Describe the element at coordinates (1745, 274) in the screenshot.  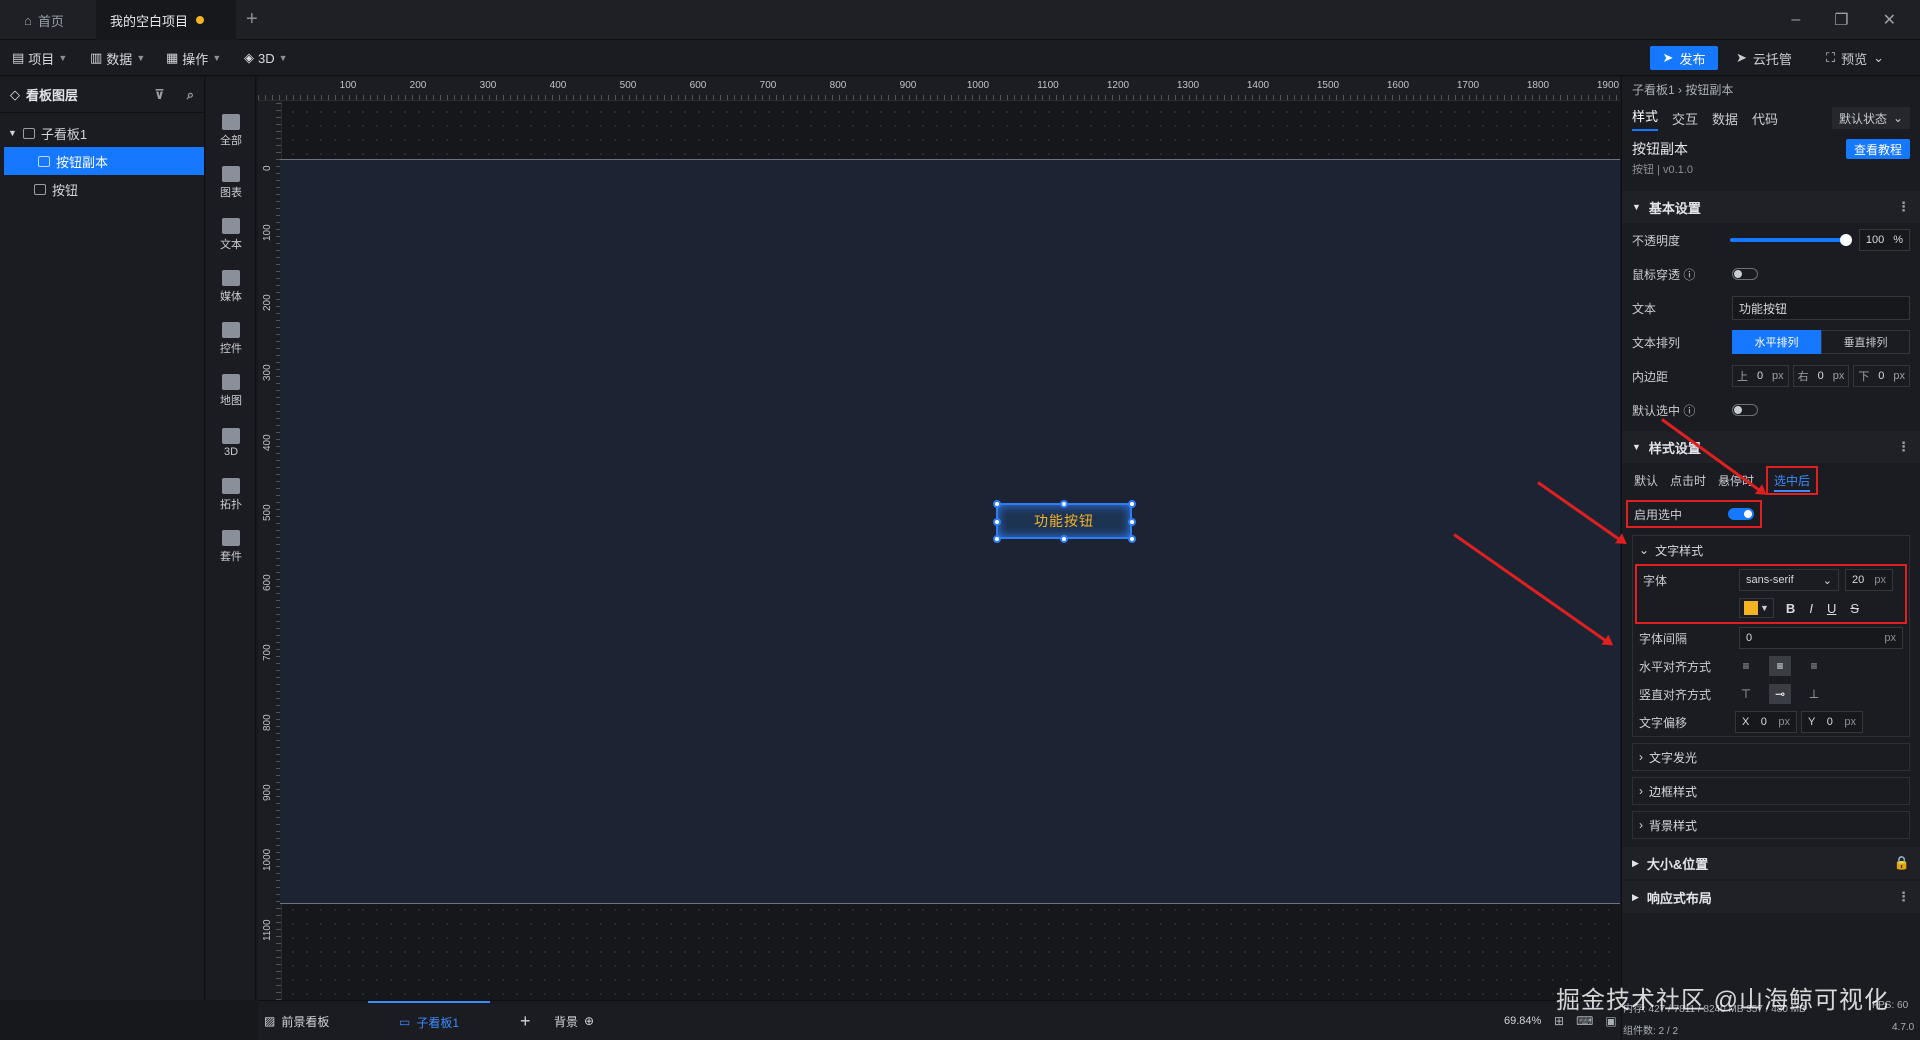
I see `mouse-through-toggle` at that location.